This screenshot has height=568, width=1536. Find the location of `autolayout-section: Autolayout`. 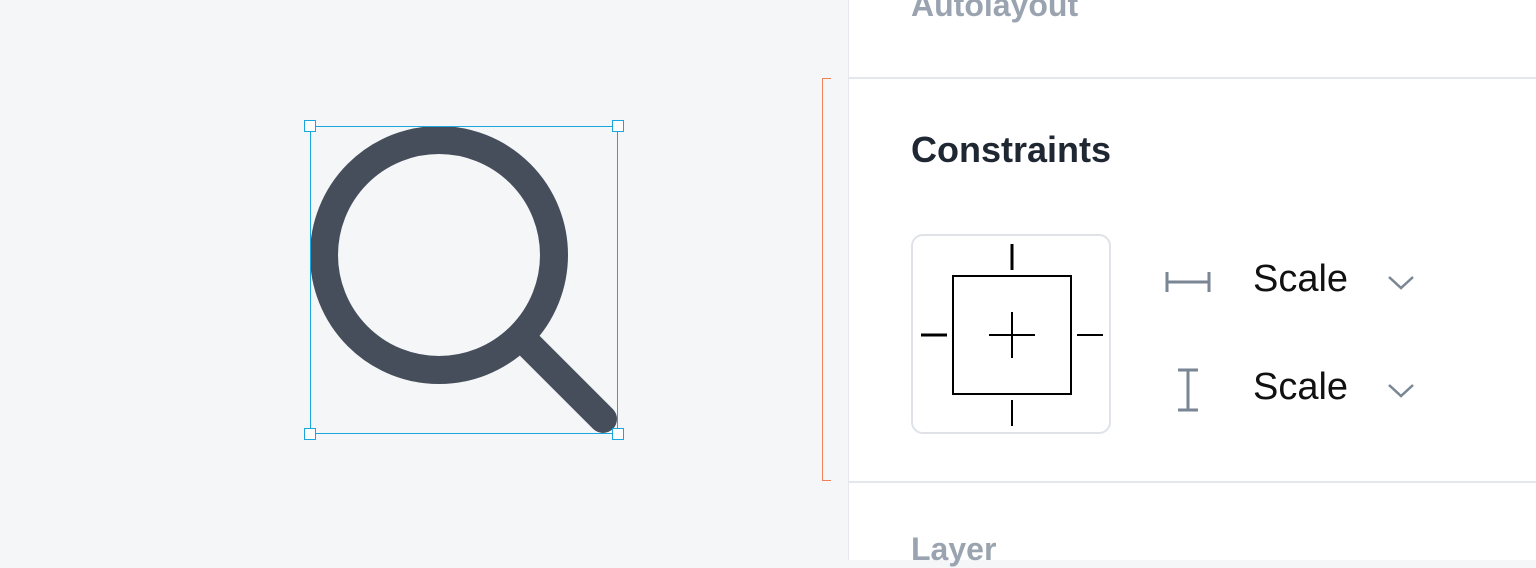

autolayout-section: Autolayout is located at coordinates (1192, 39).